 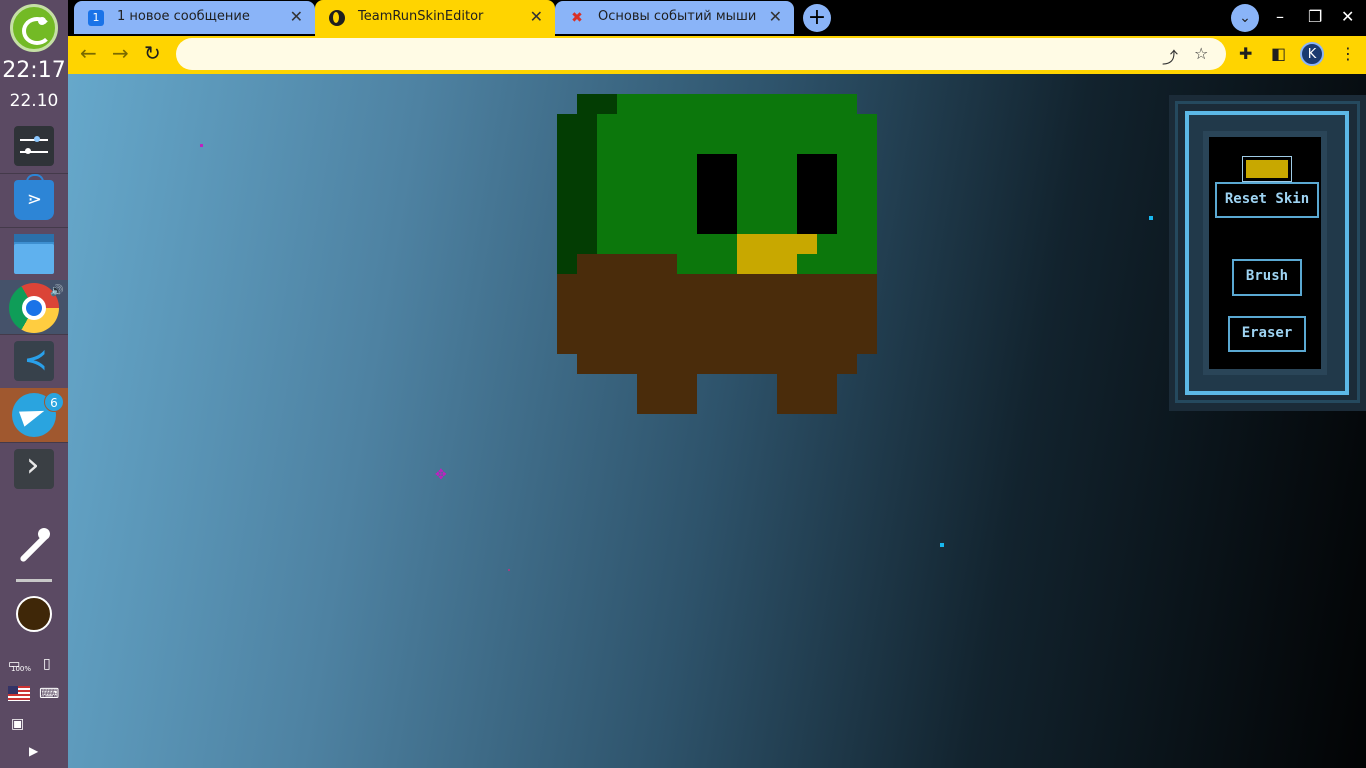 What do you see at coordinates (1267, 253) in the screenshot?
I see `tool-panel: Reset Skin Brush Eraser` at bounding box center [1267, 253].